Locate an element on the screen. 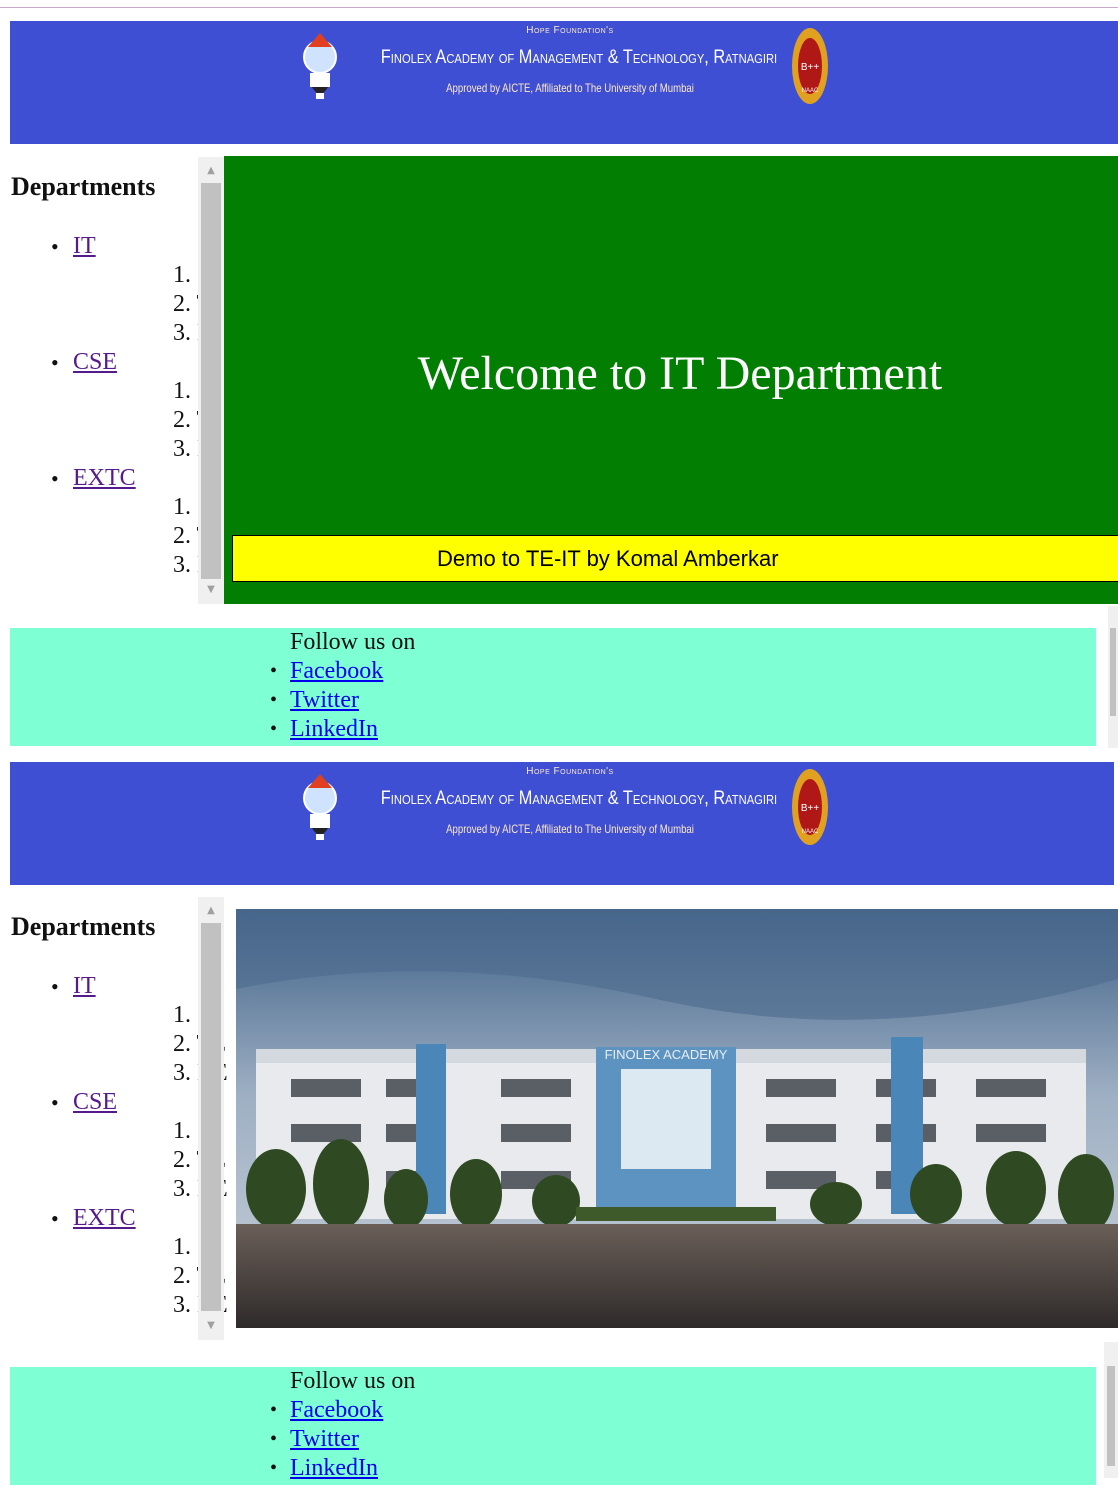 This screenshot has width=1118, height=1485. demo-marquee: Demo to TE-IT by Komal Amberkar is located at coordinates (675, 558).